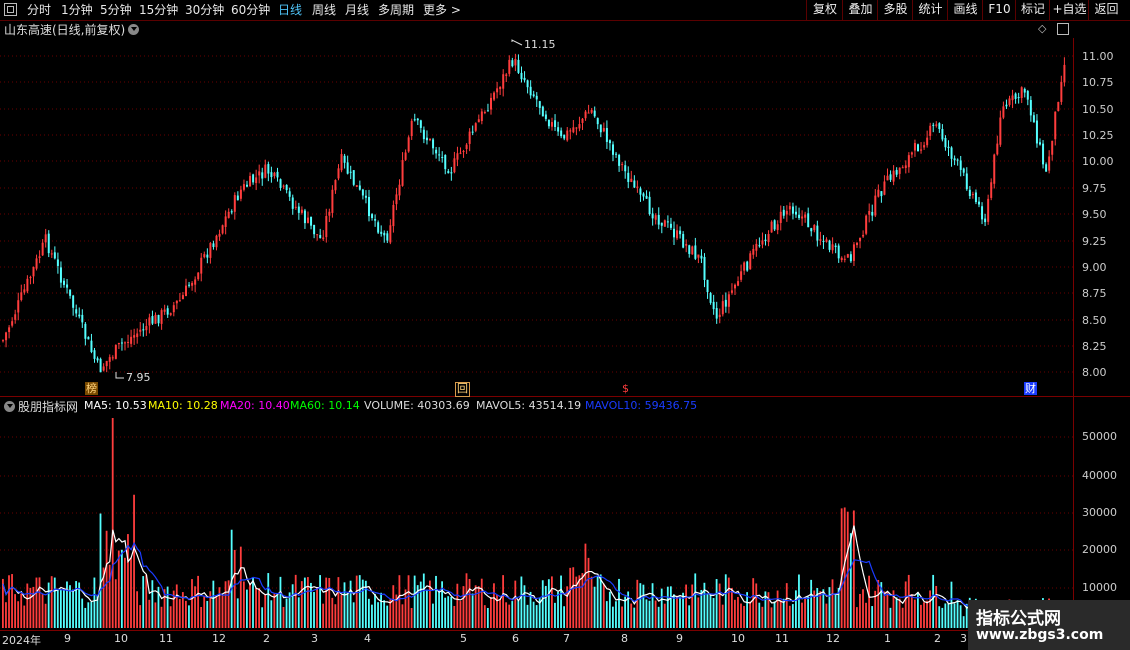 The image size is (1130, 650). What do you see at coordinates (9, 406) in the screenshot?
I see `indicator-options-icon` at bounding box center [9, 406].